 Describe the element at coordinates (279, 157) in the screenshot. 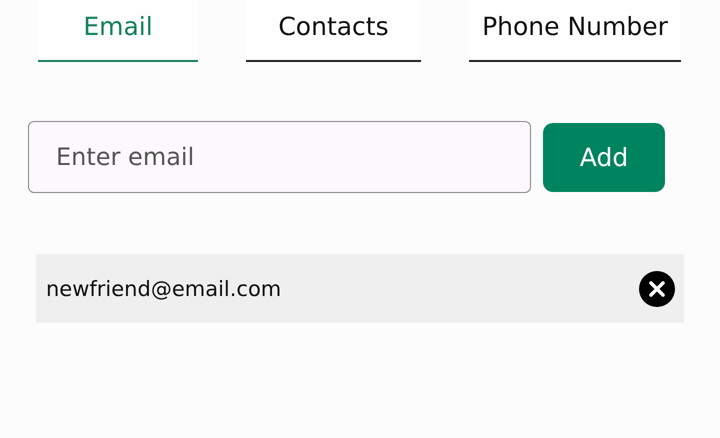

I see `email-field: Enter email` at that location.